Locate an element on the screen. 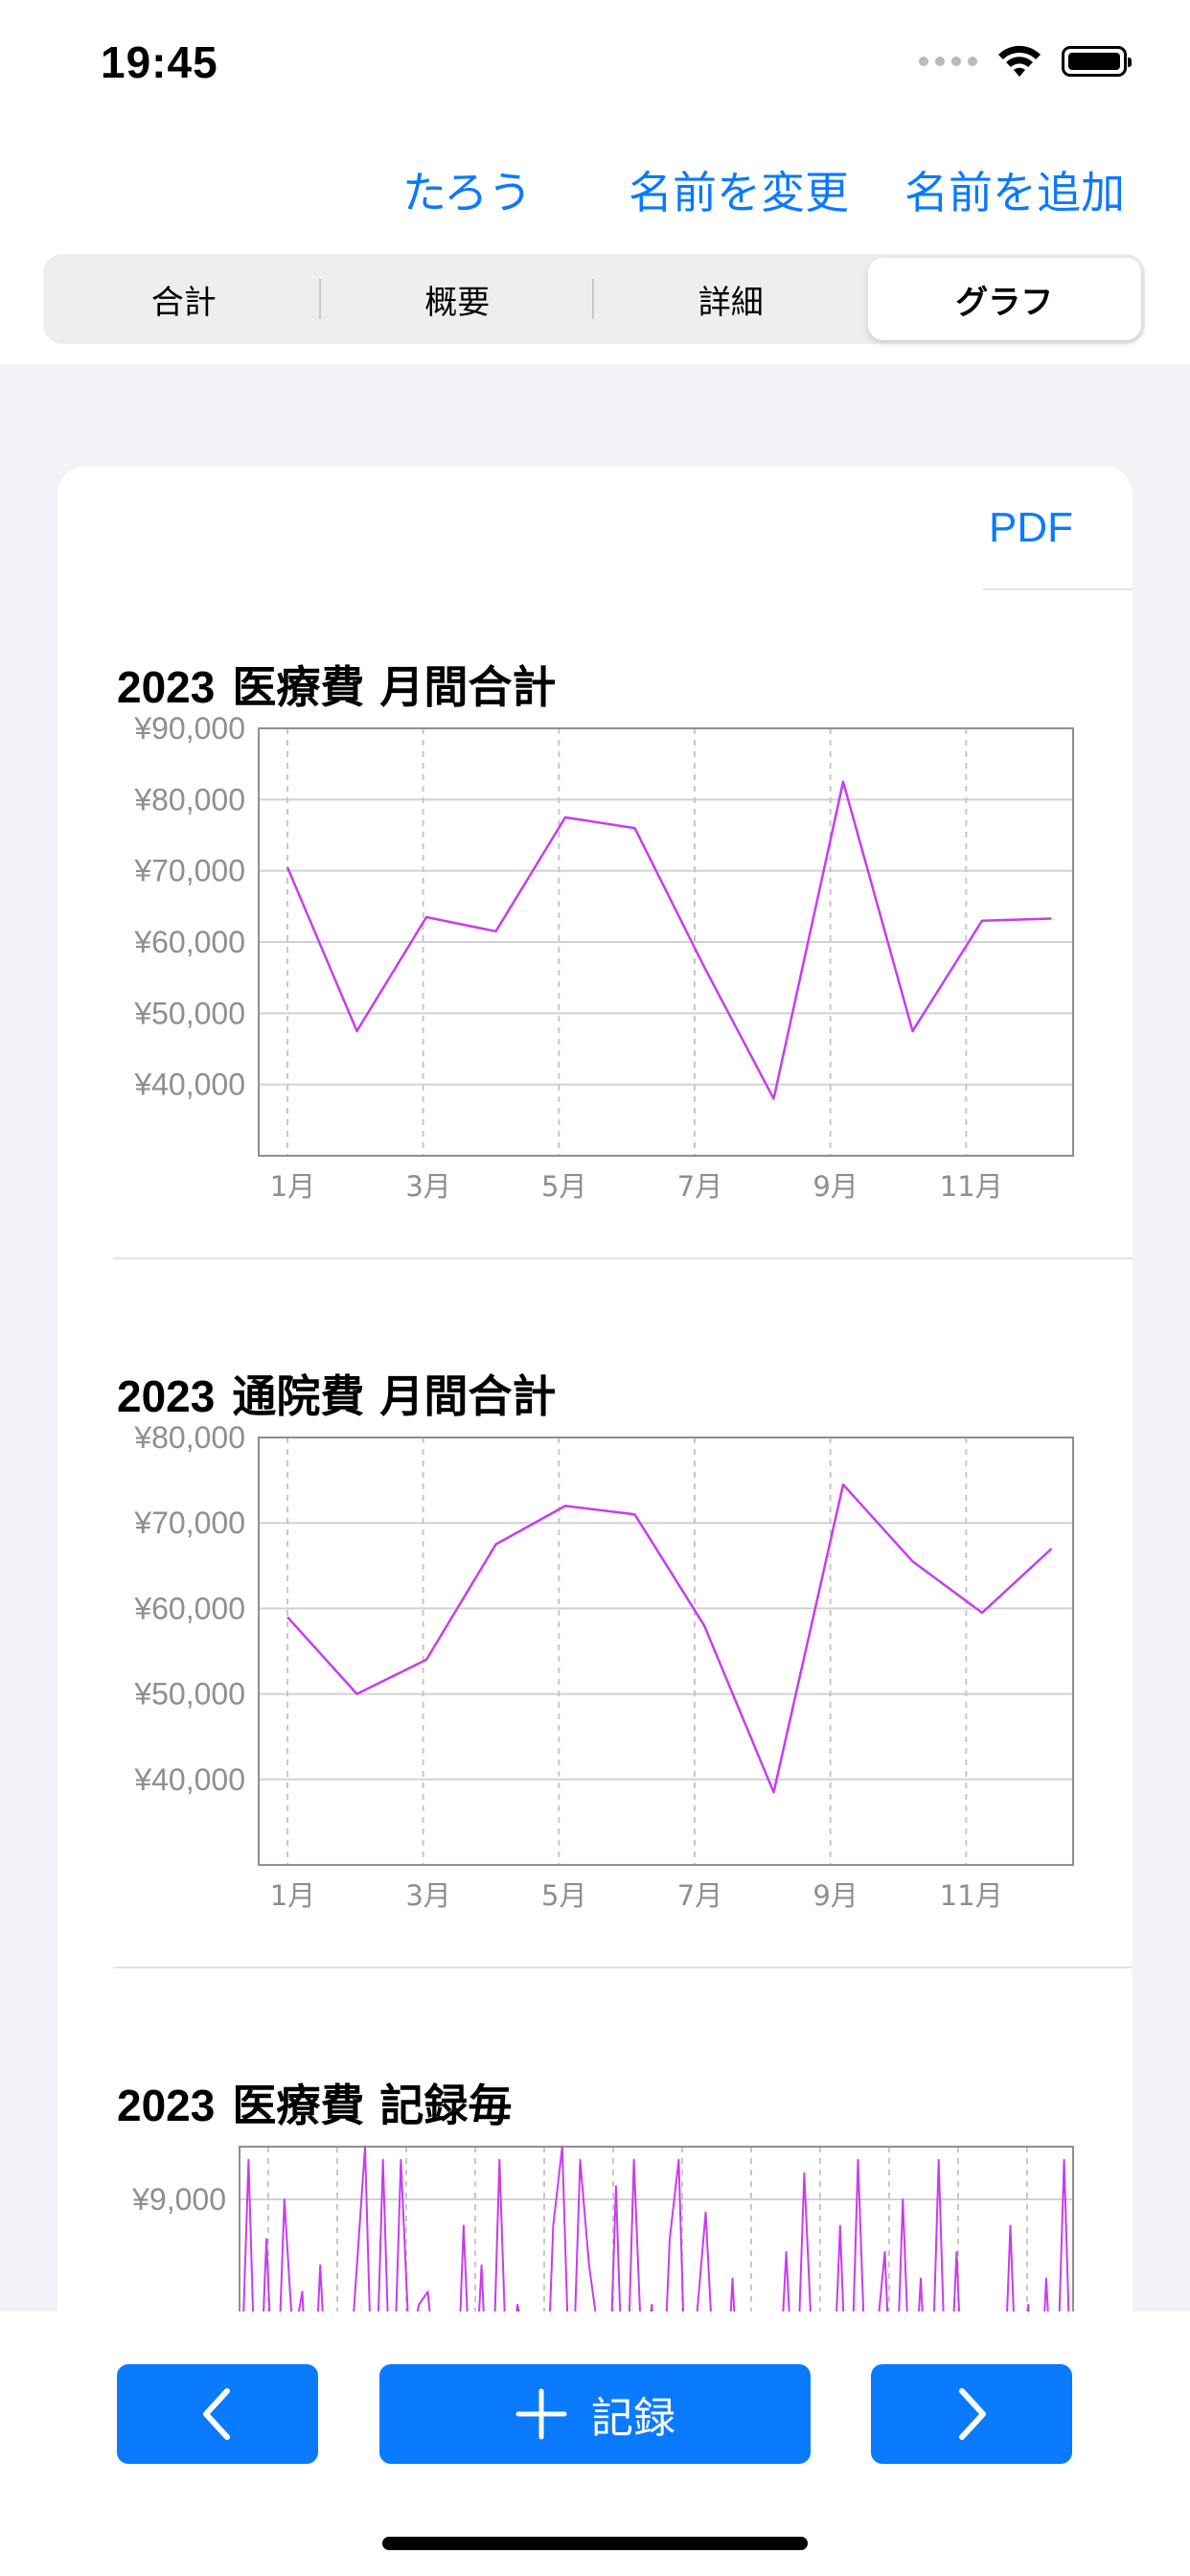 Image resolution: width=1190 pixels, height=2576 pixels. chart-1-year: 2023 is located at coordinates (167, 687).